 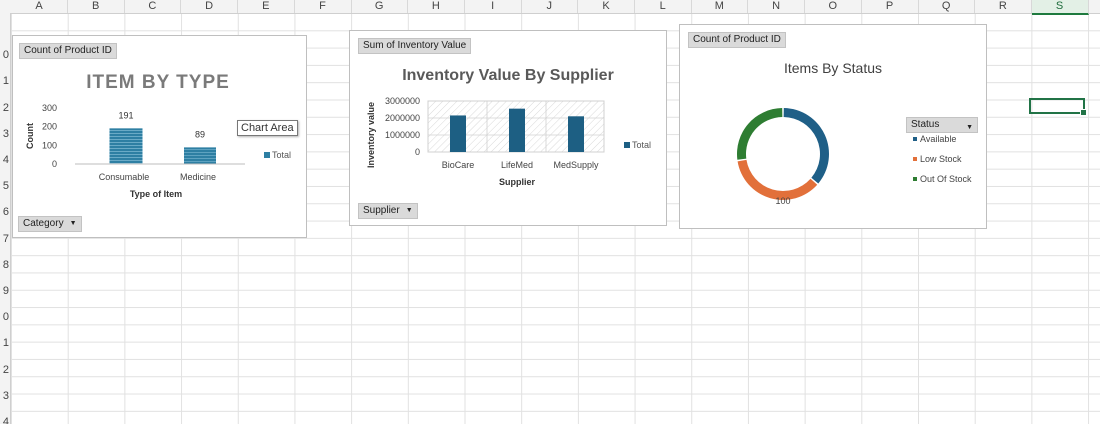 I want to click on selected-cell, so click(x=1058, y=107).